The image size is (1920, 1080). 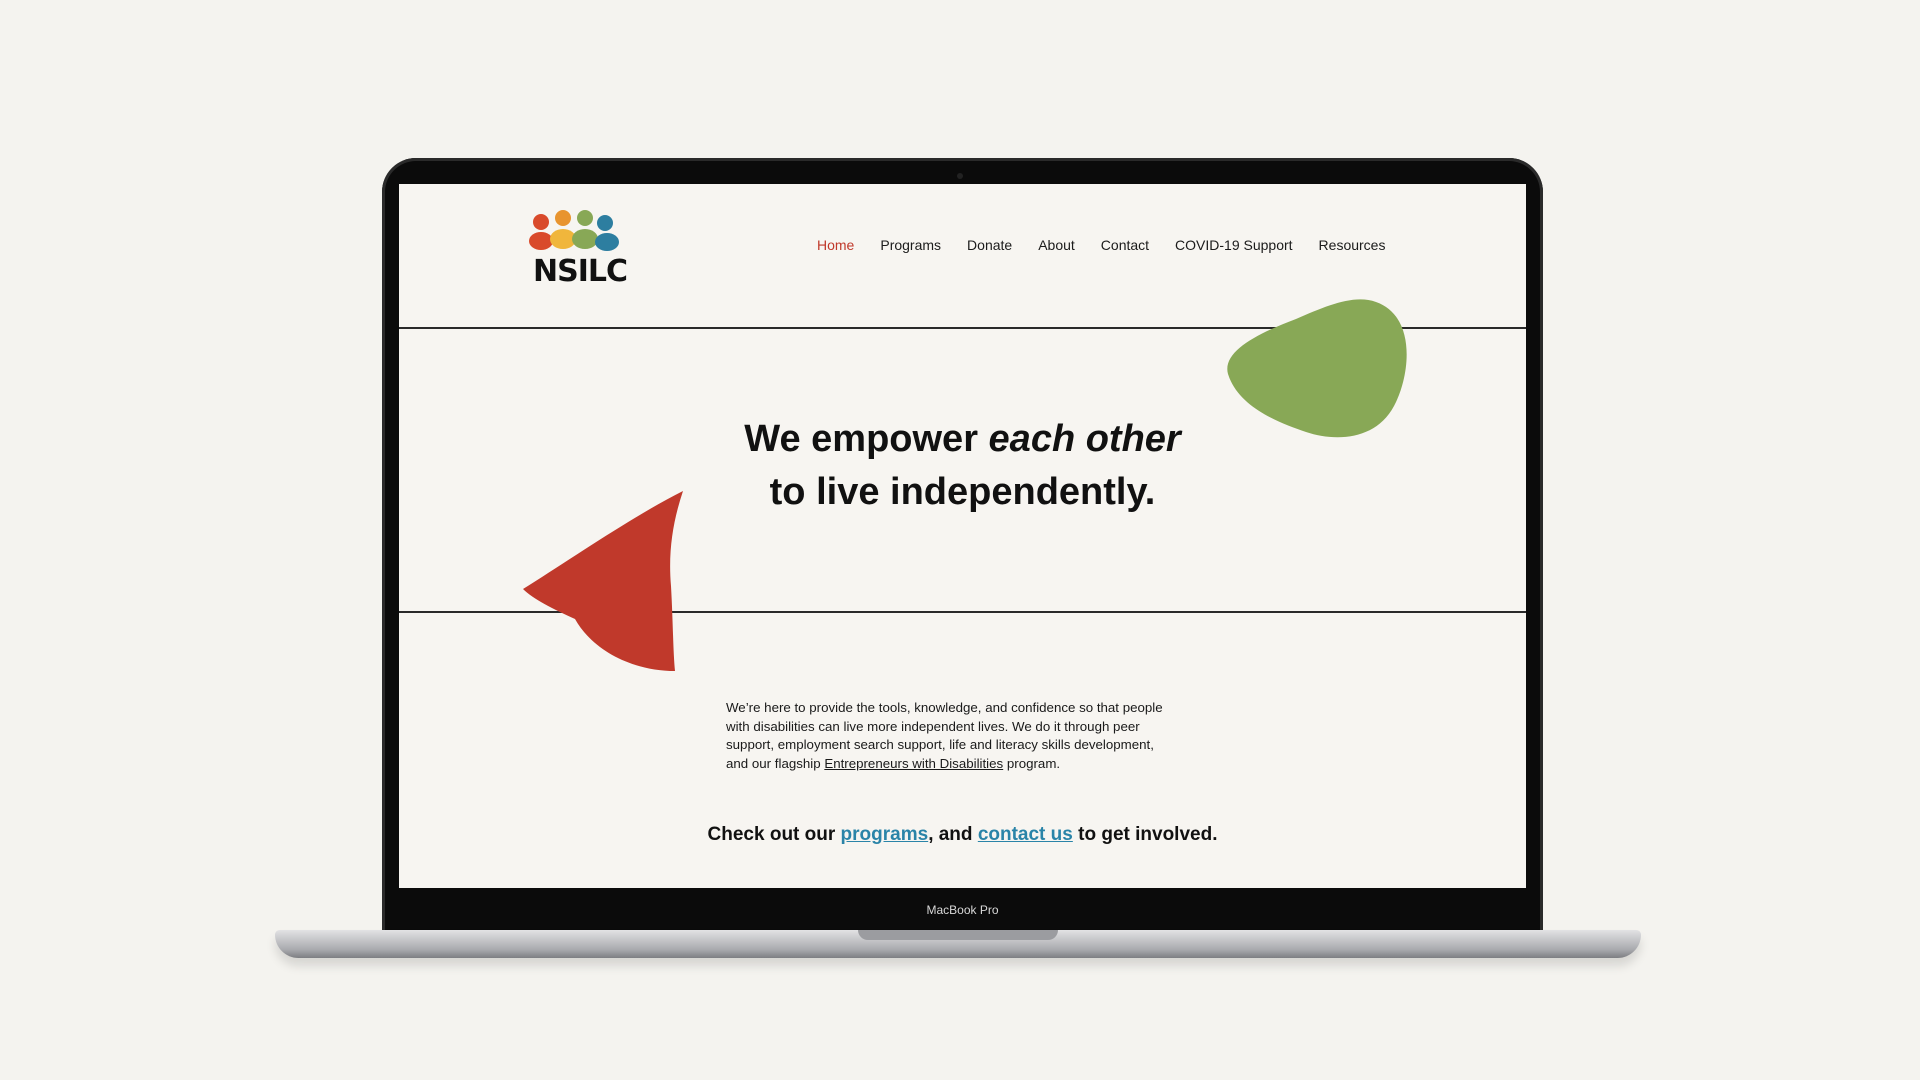 What do you see at coordinates (960, 176) in the screenshot?
I see `camera-dot` at bounding box center [960, 176].